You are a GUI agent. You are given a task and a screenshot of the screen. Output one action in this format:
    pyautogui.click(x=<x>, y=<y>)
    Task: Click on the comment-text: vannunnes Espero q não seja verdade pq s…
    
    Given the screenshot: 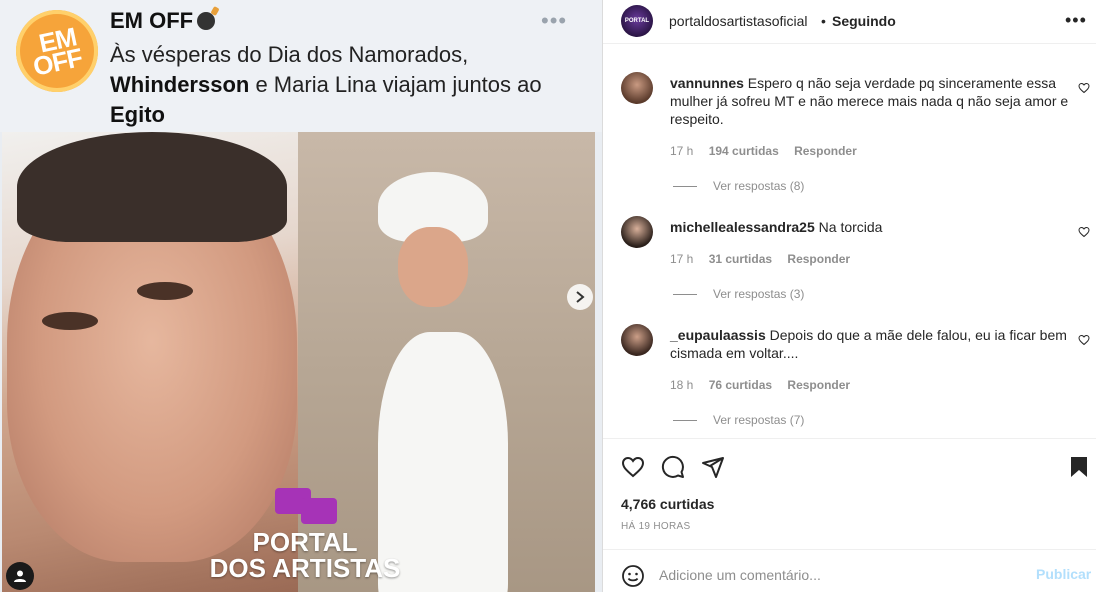 What is the action you would take?
    pyautogui.click(x=870, y=101)
    